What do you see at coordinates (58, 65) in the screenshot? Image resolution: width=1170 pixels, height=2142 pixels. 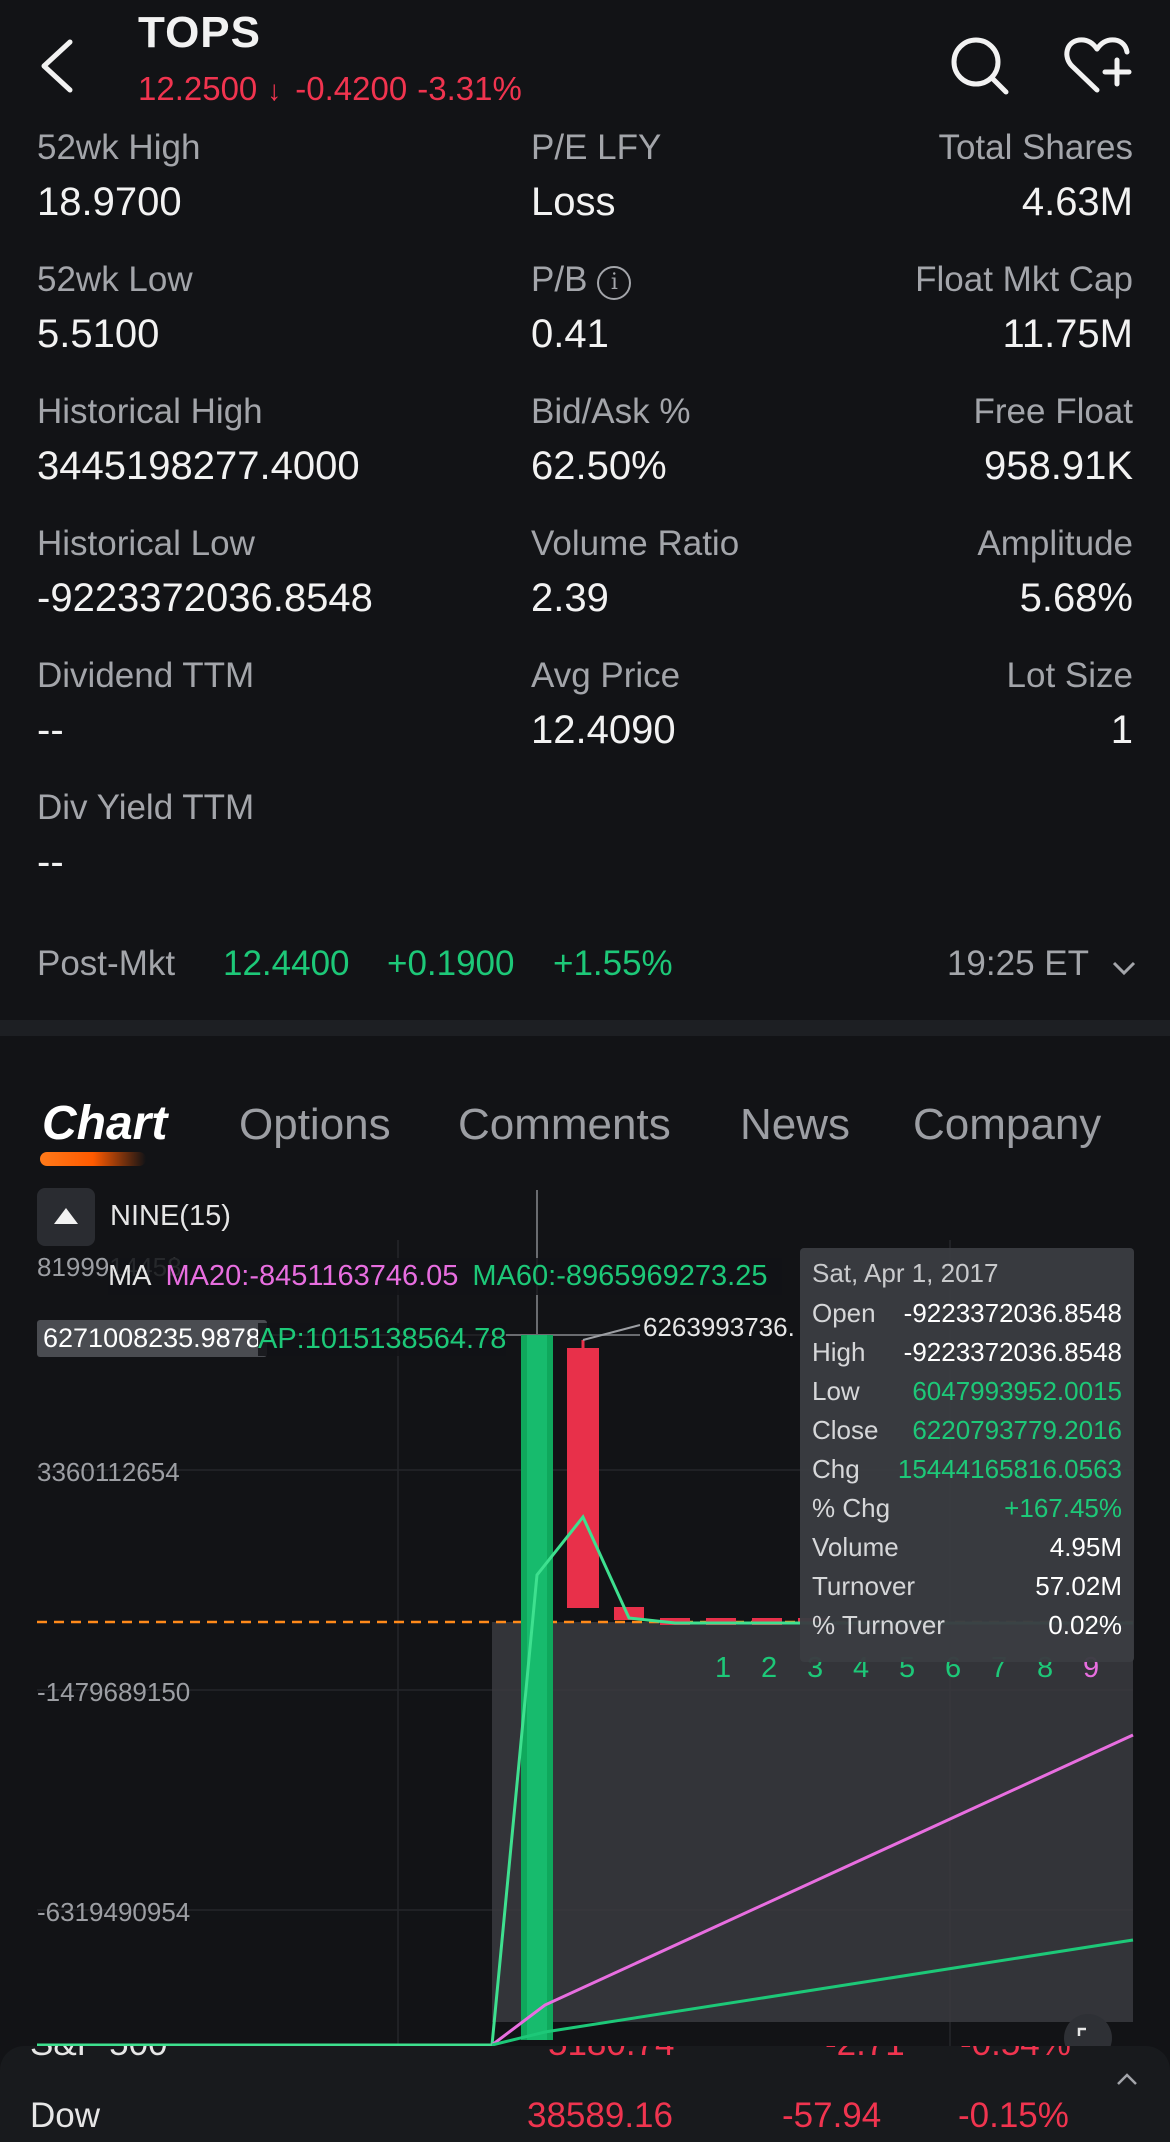 I see `back-arrow-icon` at bounding box center [58, 65].